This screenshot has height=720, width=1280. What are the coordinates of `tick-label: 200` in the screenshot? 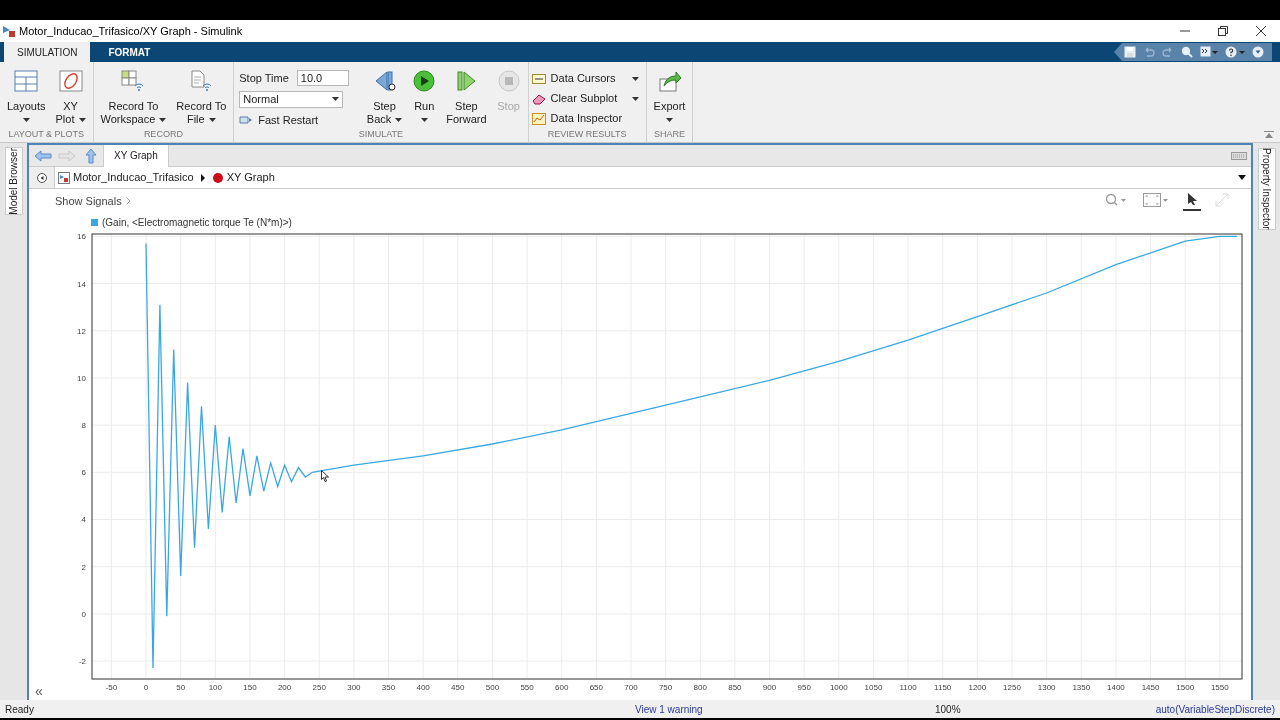 It's located at (284, 687).